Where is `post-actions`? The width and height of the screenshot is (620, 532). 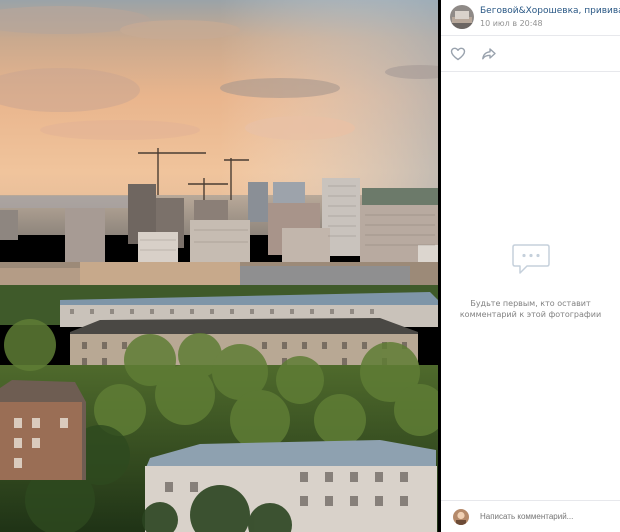
post-actions is located at coordinates (530, 54).